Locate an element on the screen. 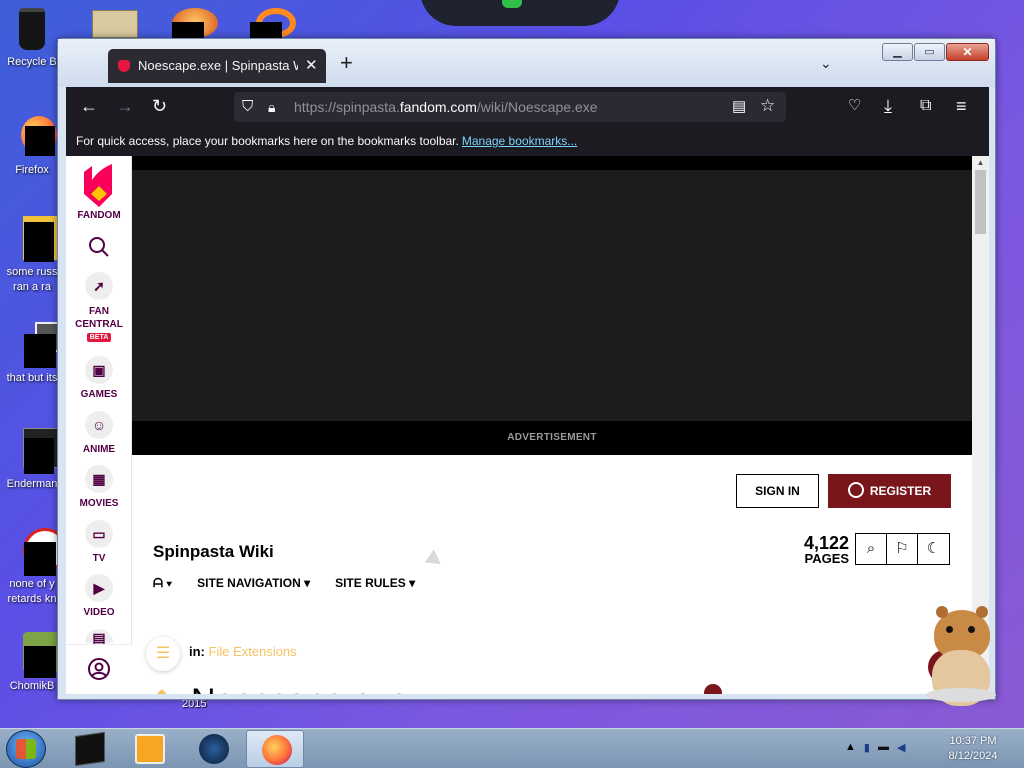  page-title: Noescape.exe is located at coordinates (299, 688).